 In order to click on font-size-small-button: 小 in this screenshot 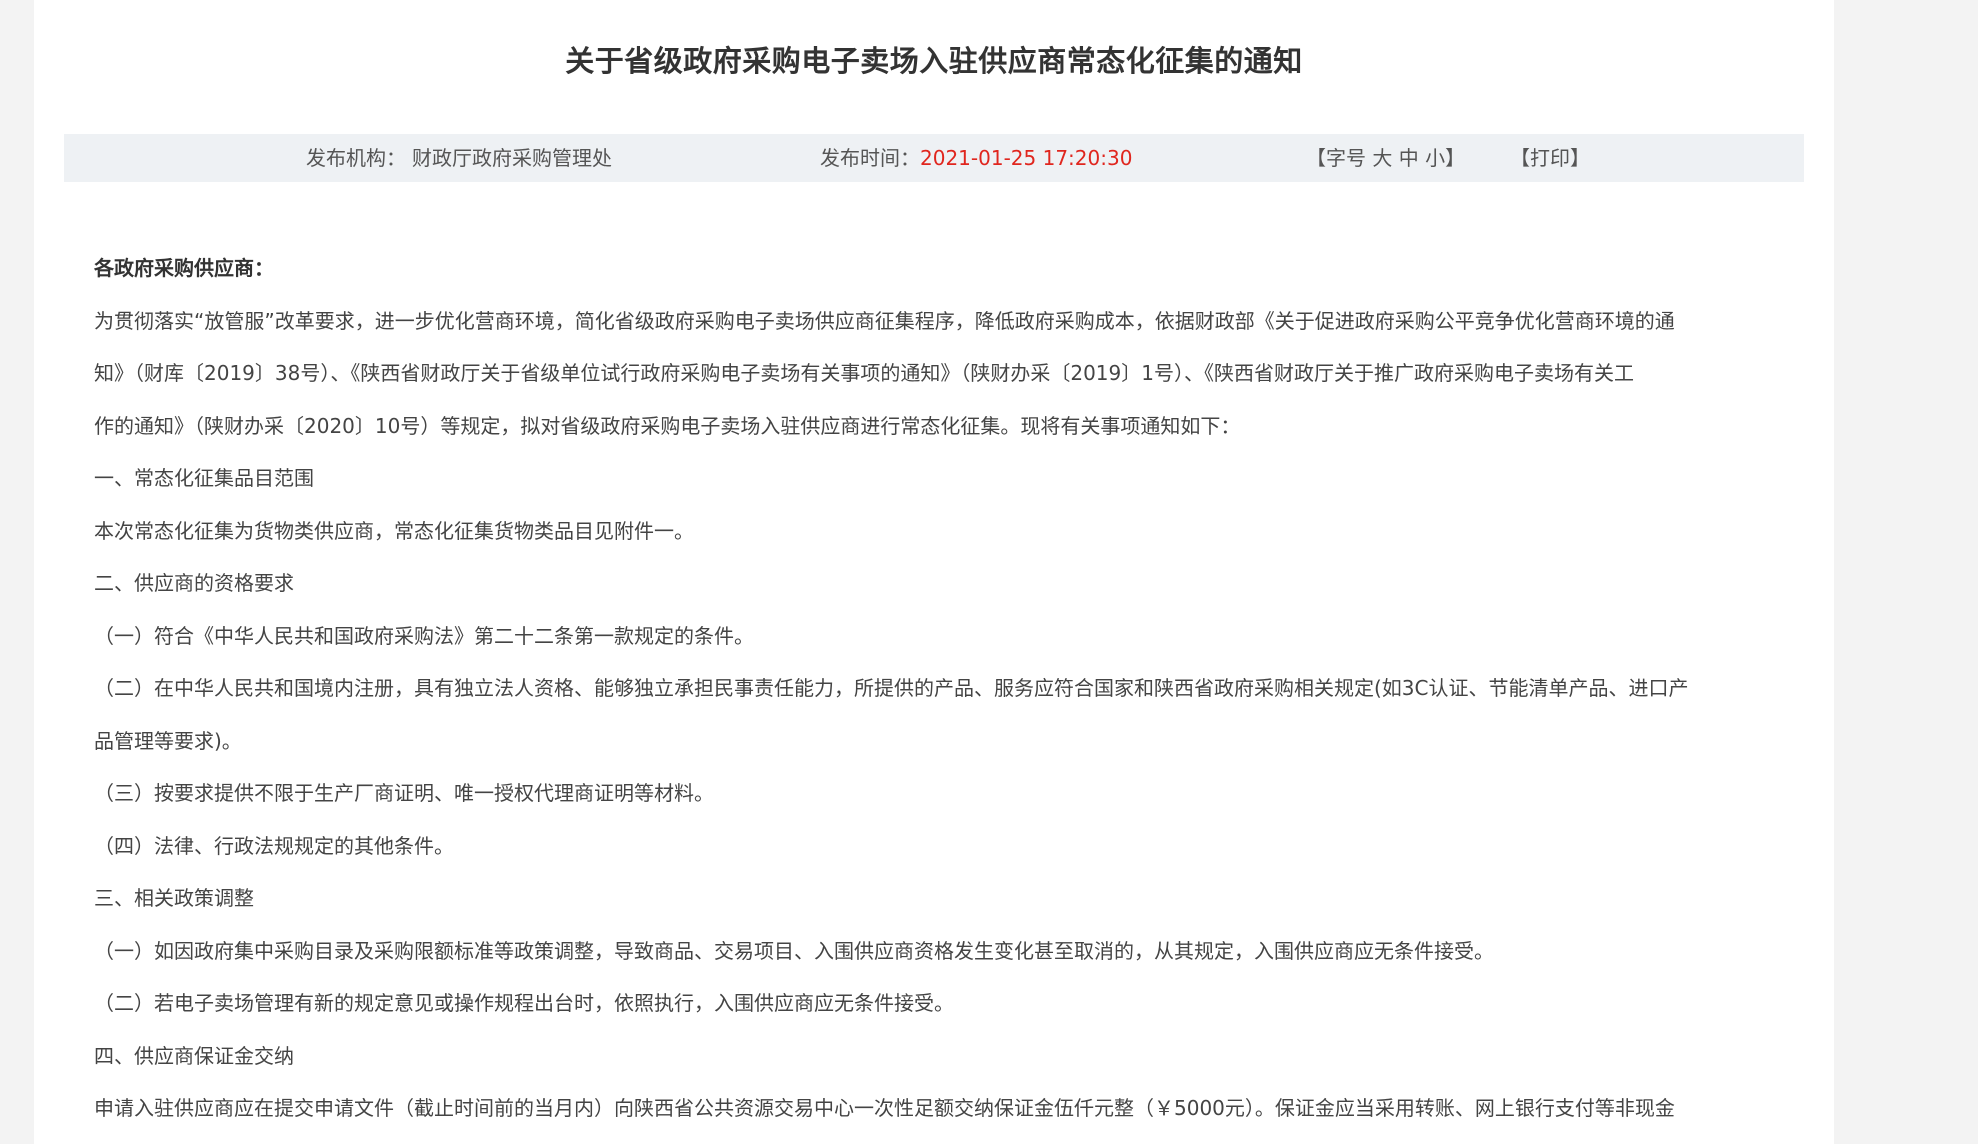, I will do `click(1435, 158)`.